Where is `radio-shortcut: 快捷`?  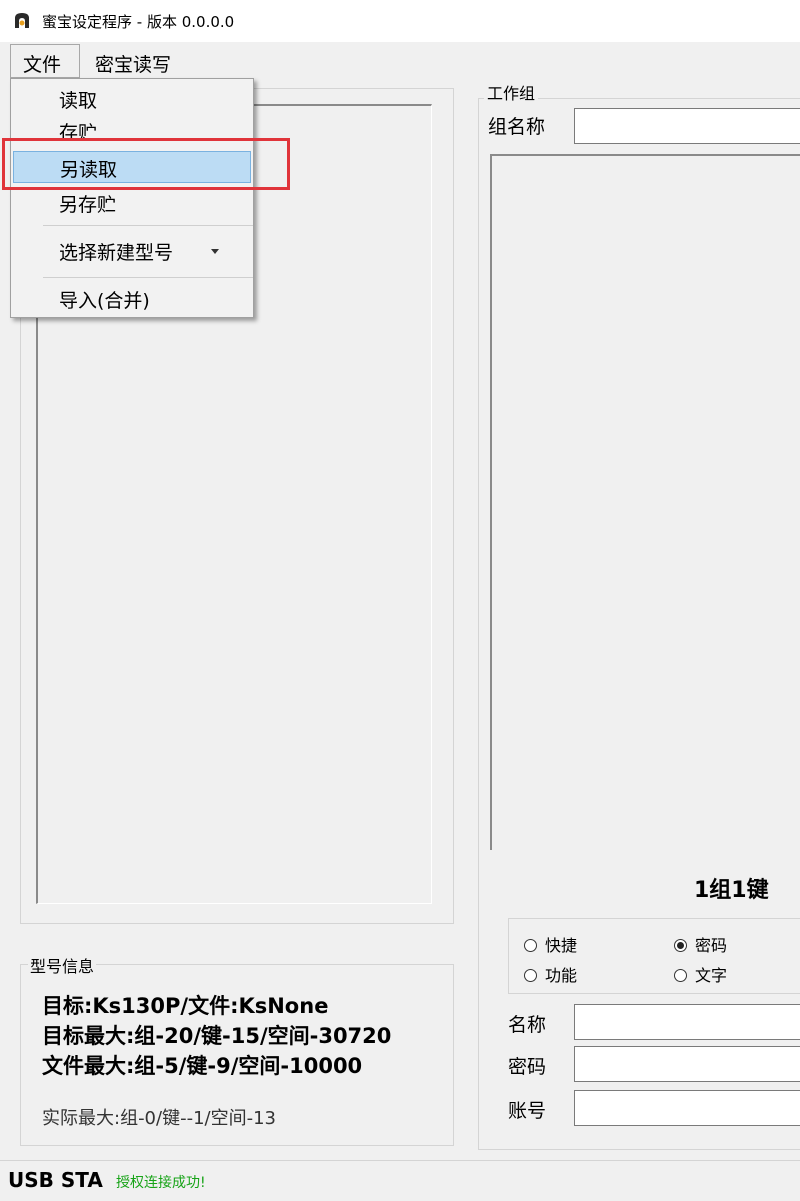 radio-shortcut: 快捷 is located at coordinates (550, 944).